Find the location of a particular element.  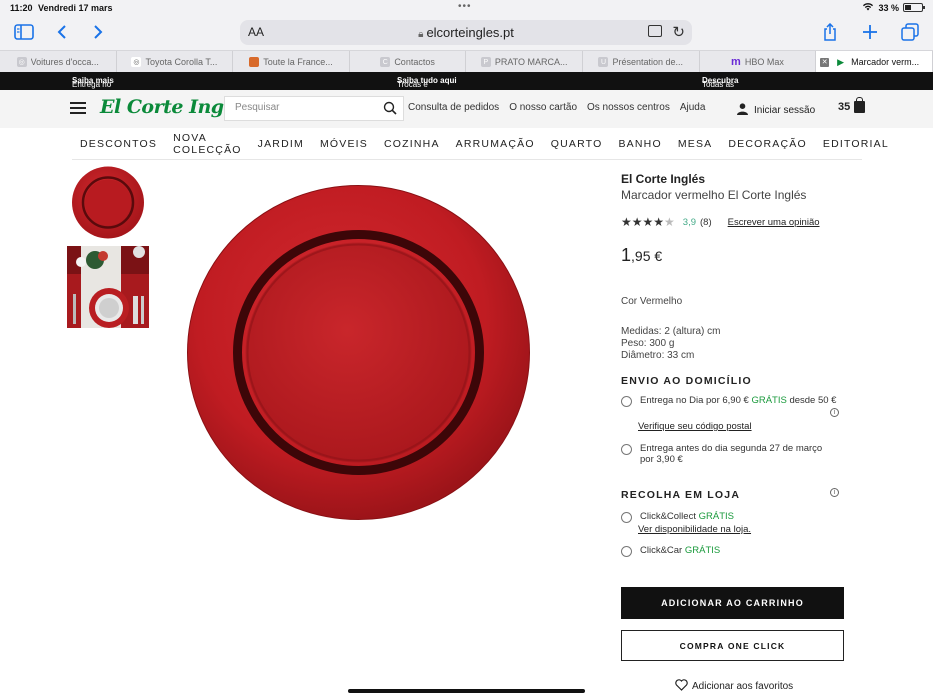

postal-code-link: Verifique seu código postal is located at coordinates (695, 426).